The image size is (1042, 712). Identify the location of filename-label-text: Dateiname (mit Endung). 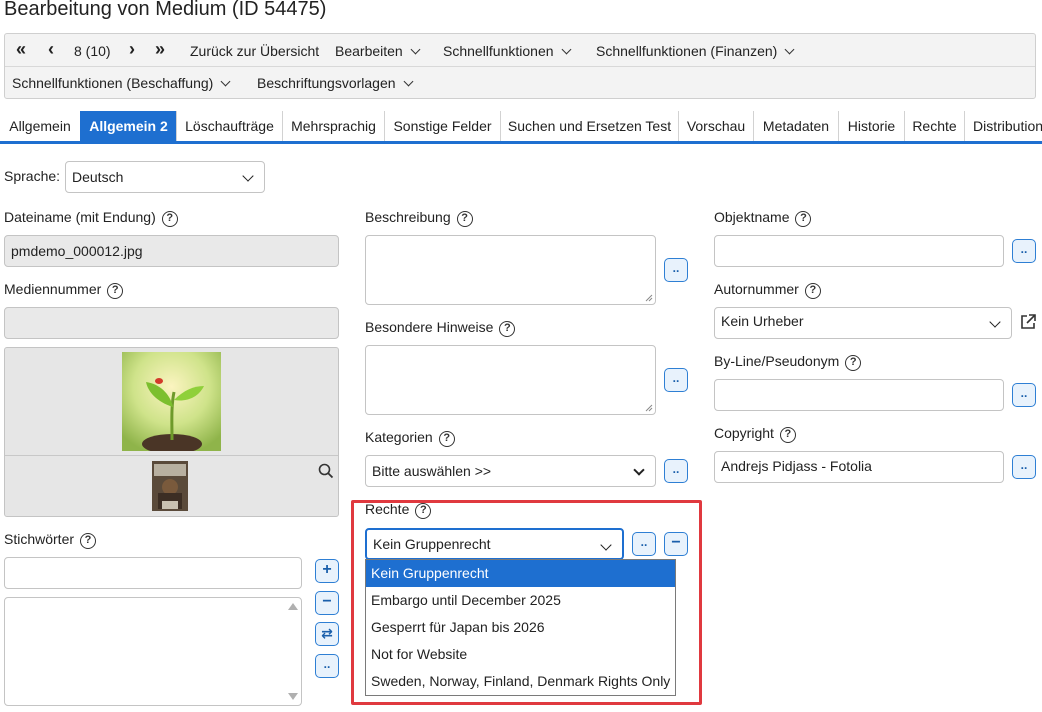
(80, 217).